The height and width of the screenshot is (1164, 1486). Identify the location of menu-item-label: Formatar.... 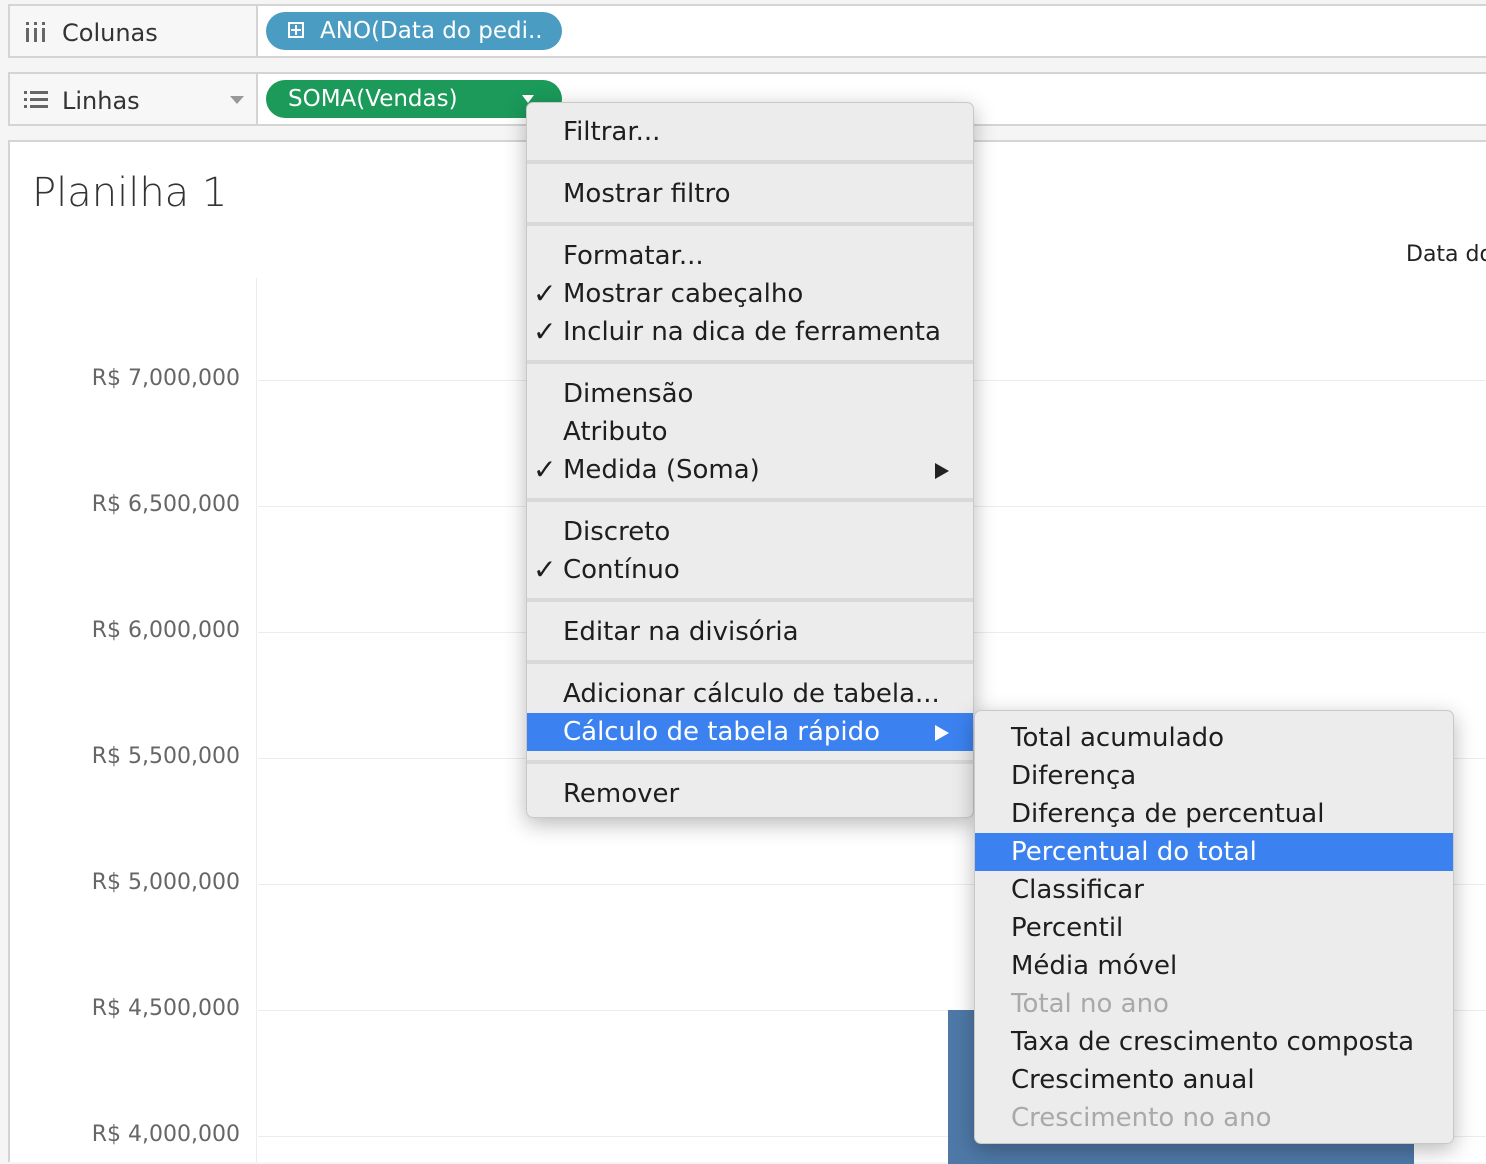
(633, 256).